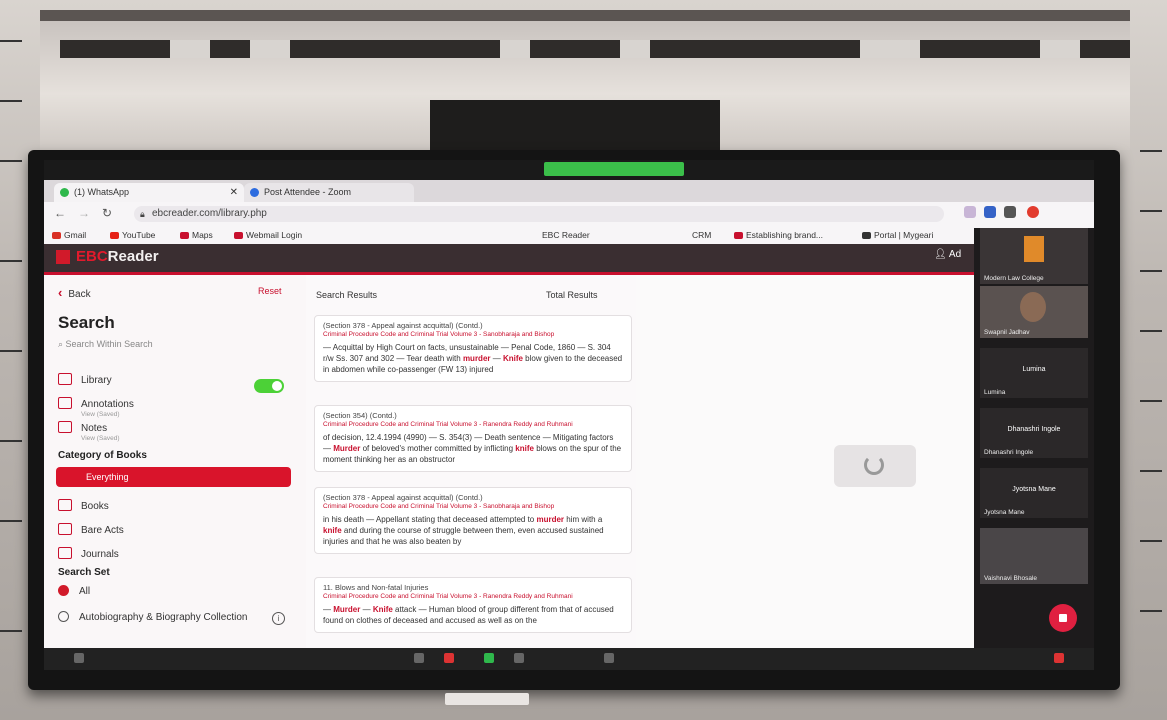 The height and width of the screenshot is (720, 1167). Describe the element at coordinates (102, 192) in the screenshot. I see `tab-label: (1) WhatsApp` at that location.